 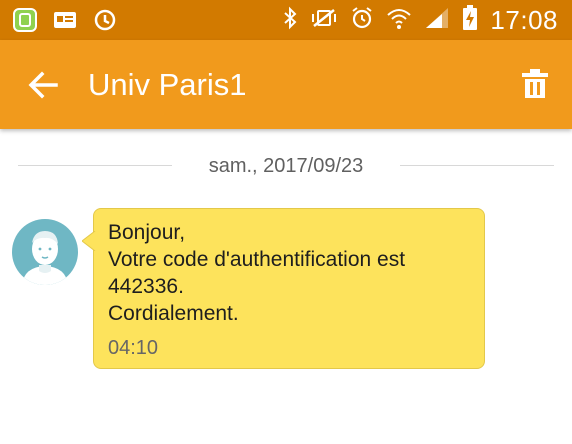 What do you see at coordinates (324, 20) in the screenshot?
I see `mute-vibrate-icon` at bounding box center [324, 20].